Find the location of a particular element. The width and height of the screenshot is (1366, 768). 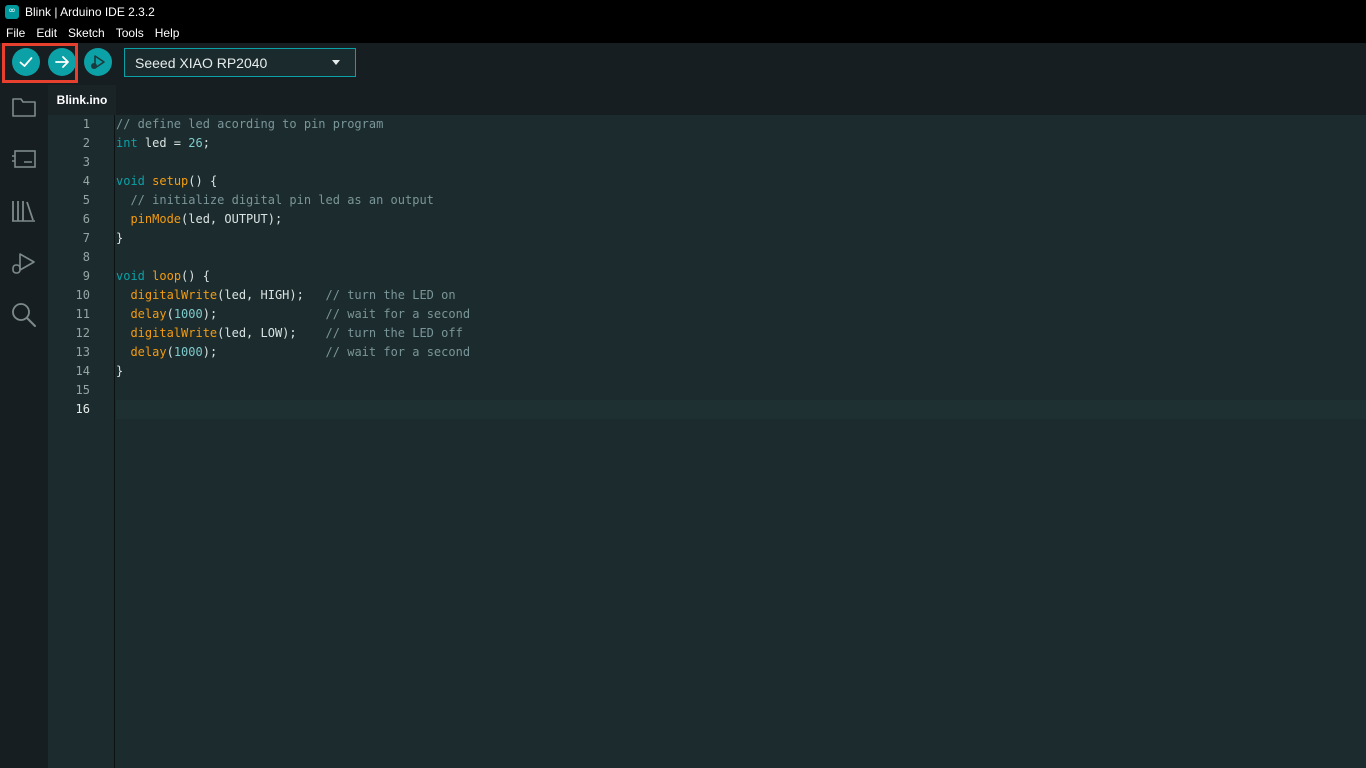

folder-icon is located at coordinates (24, 107).